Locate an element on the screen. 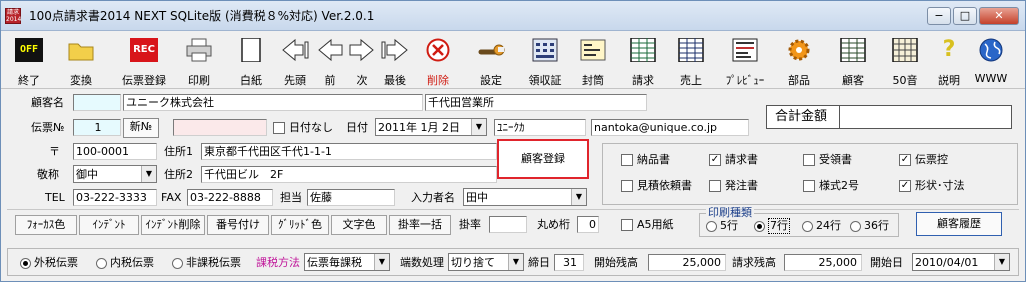 The image size is (1026, 282). help-icon: ? is located at coordinates (949, 49).